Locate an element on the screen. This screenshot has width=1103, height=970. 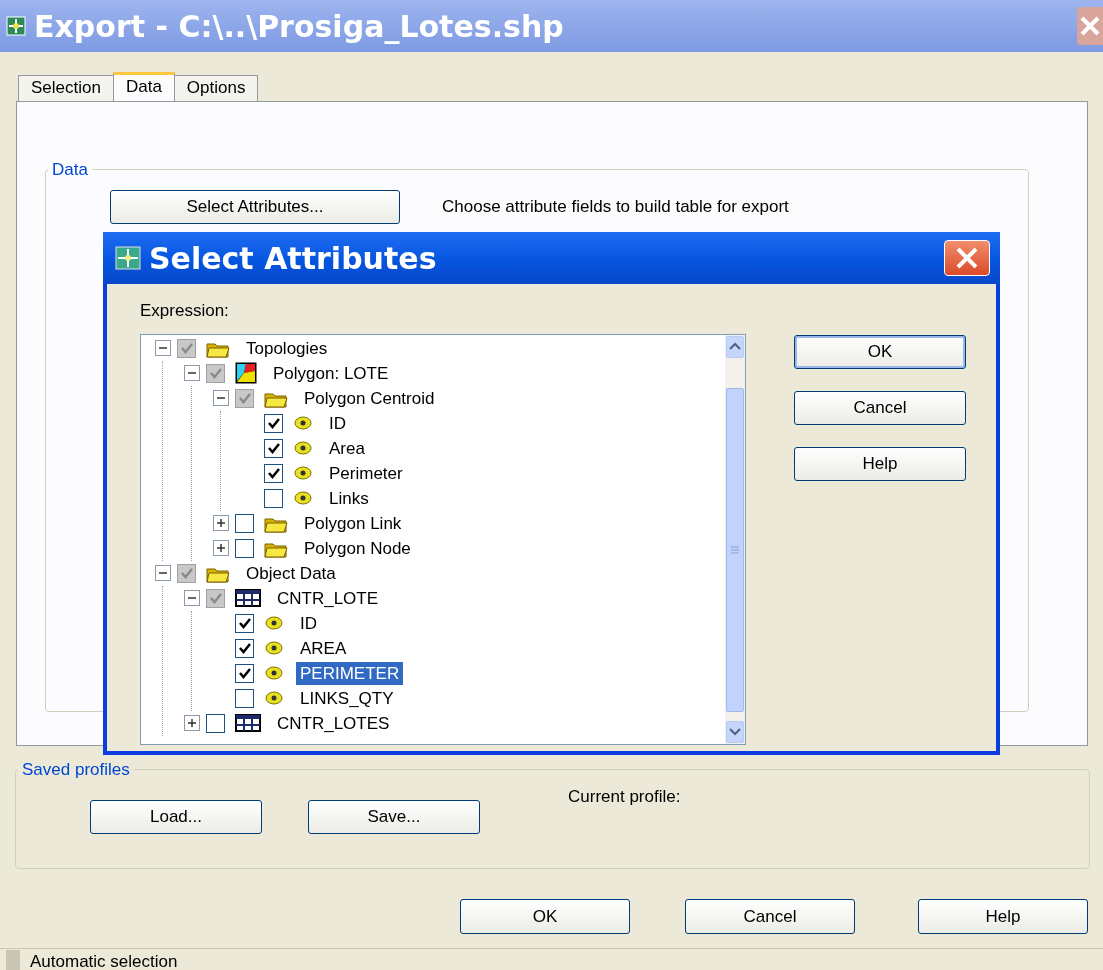
scroll-down-button is located at coordinates (735, 731).